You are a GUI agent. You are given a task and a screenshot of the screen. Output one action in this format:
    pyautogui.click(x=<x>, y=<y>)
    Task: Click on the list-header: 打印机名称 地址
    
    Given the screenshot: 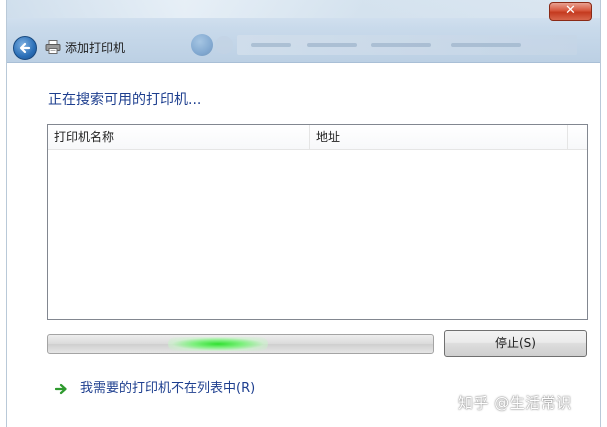 What is the action you would take?
    pyautogui.click(x=317, y=137)
    